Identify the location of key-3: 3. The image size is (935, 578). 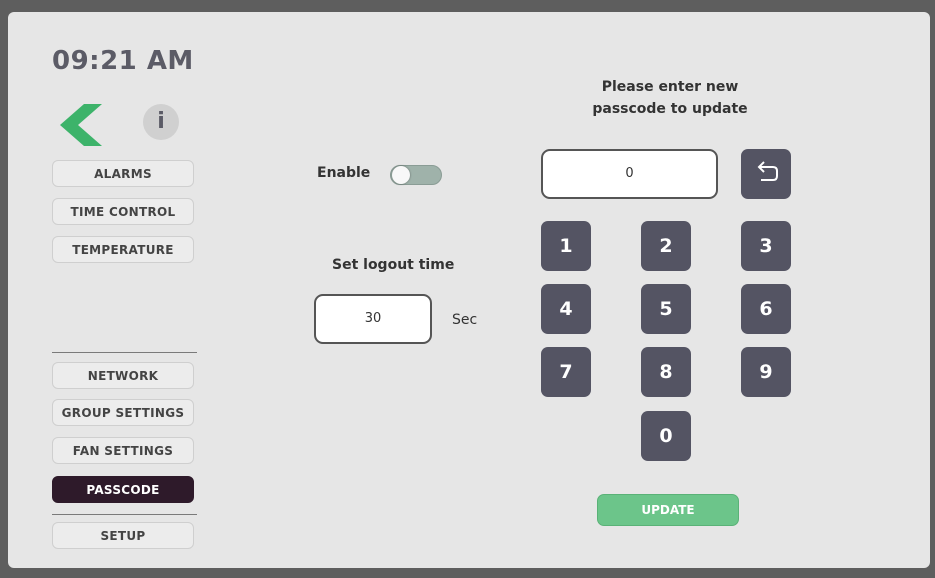
(766, 246).